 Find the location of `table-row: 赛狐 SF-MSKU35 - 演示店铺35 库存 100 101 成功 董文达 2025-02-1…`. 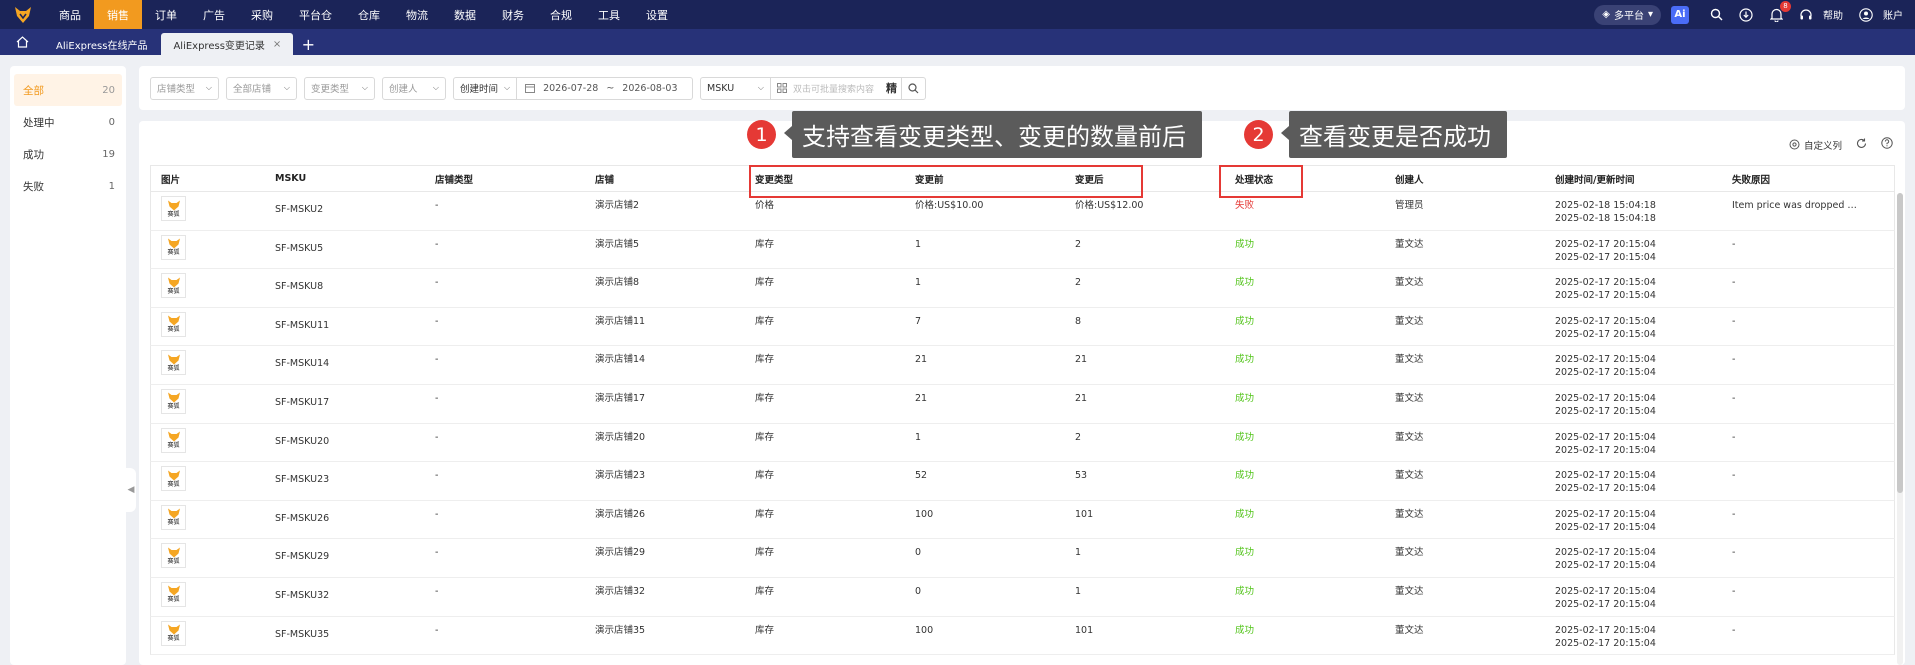

table-row: 赛狐 SF-MSKU35 - 演示店铺35 库存 100 101 成功 董文达 2025-02-1… is located at coordinates (1022, 636).